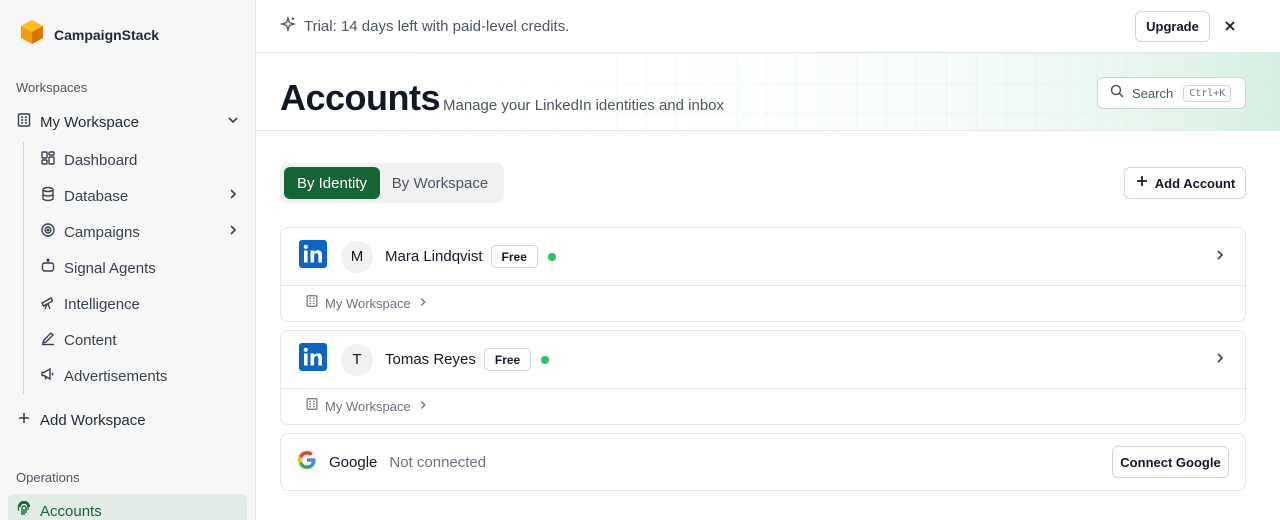 Image resolution: width=1280 pixels, height=520 pixels. What do you see at coordinates (48, 268) in the screenshot?
I see `bot-icon` at bounding box center [48, 268].